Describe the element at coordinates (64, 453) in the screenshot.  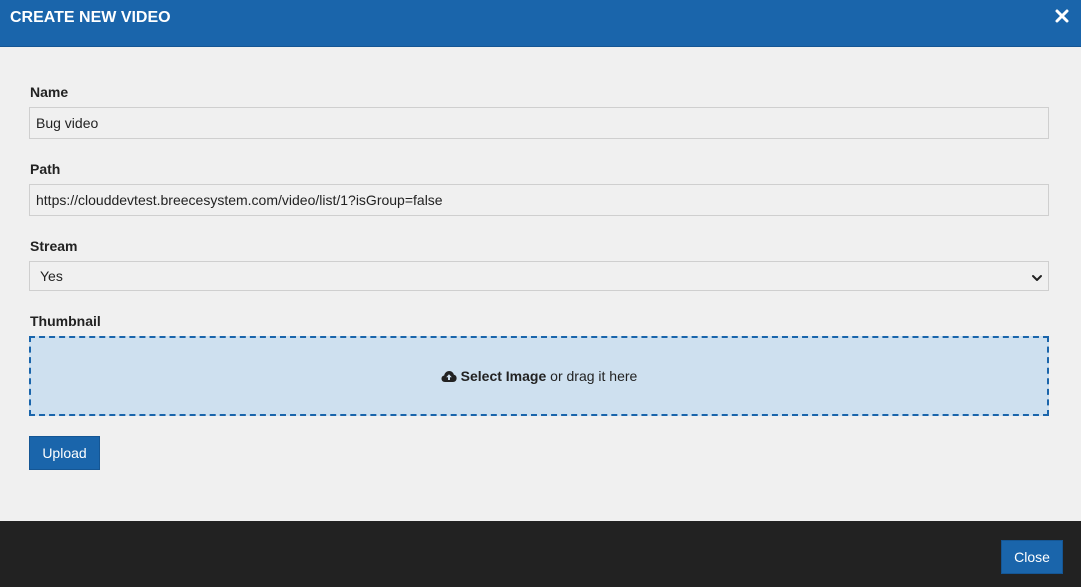
I see `upload-button: Upload` at that location.